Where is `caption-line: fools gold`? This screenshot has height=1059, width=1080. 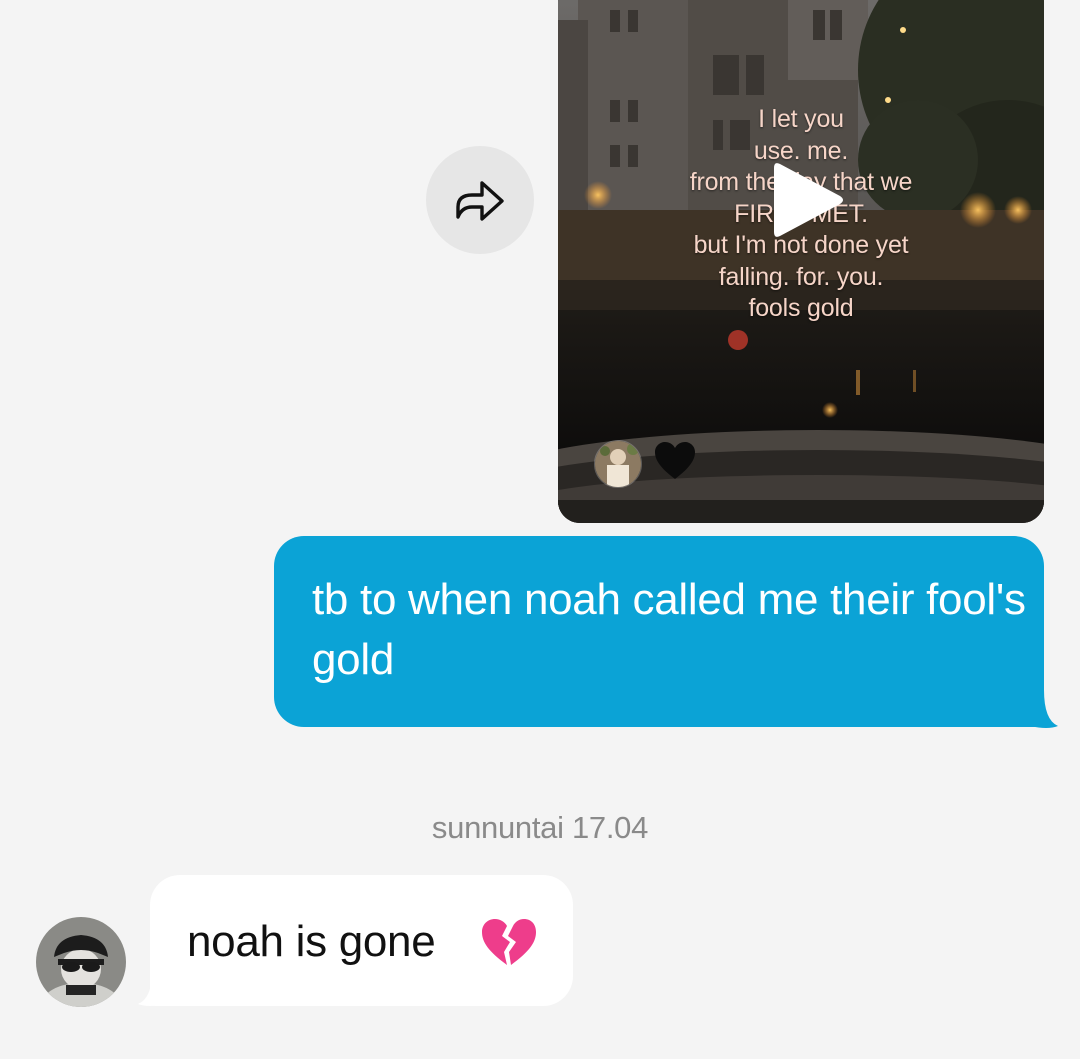 caption-line: fools gold is located at coordinates (801, 308).